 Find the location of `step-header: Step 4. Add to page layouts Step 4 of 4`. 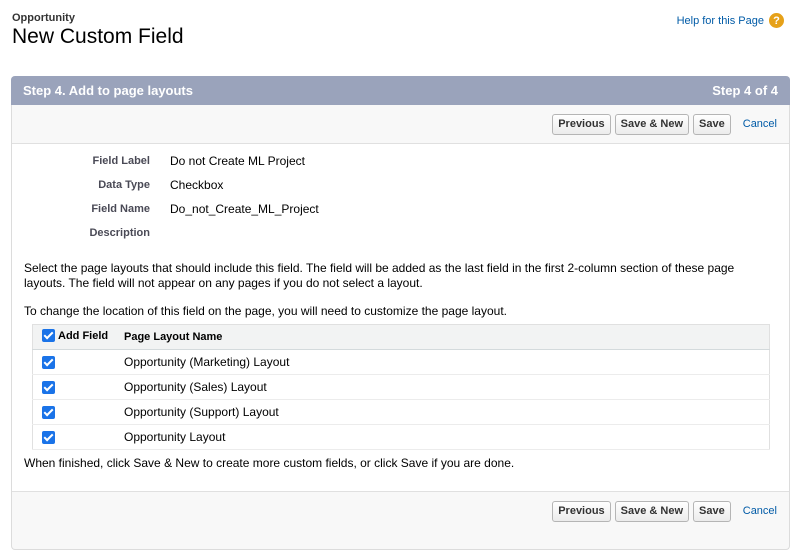

step-header: Step 4. Add to page layouts Step 4 of 4 is located at coordinates (400, 90).